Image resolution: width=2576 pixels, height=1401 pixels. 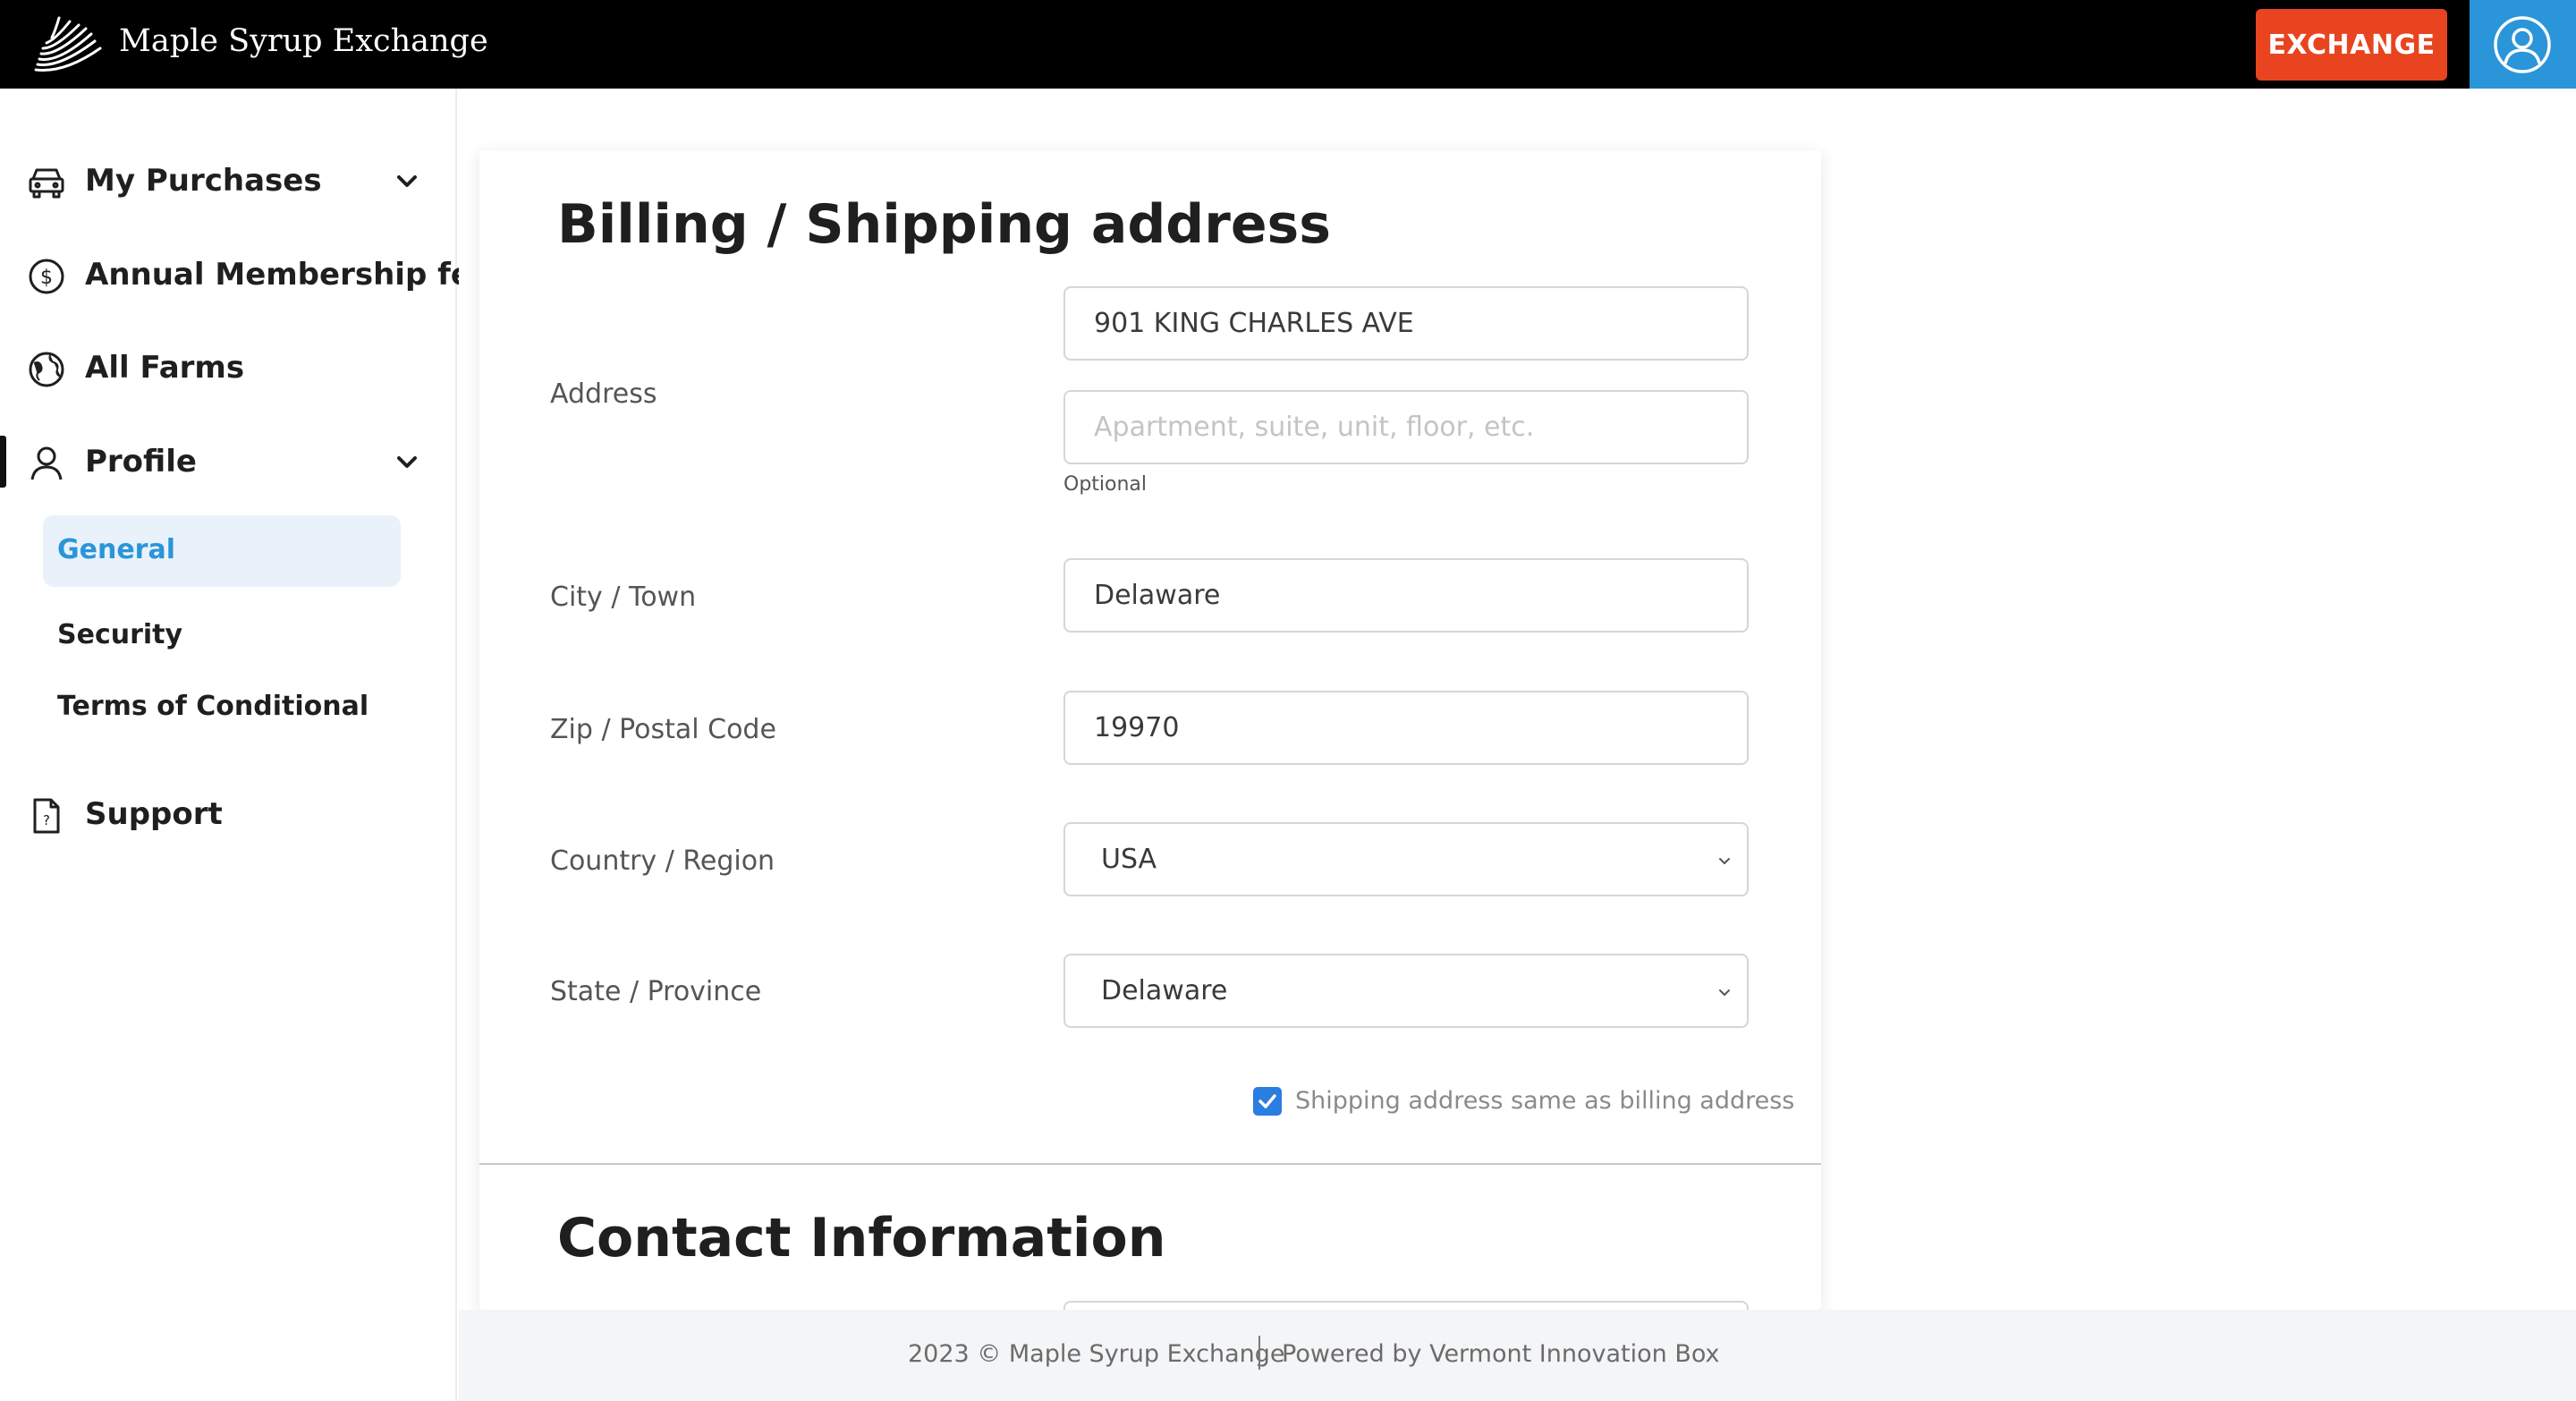 I want to click on checkmark-icon, so click(x=1267, y=1101).